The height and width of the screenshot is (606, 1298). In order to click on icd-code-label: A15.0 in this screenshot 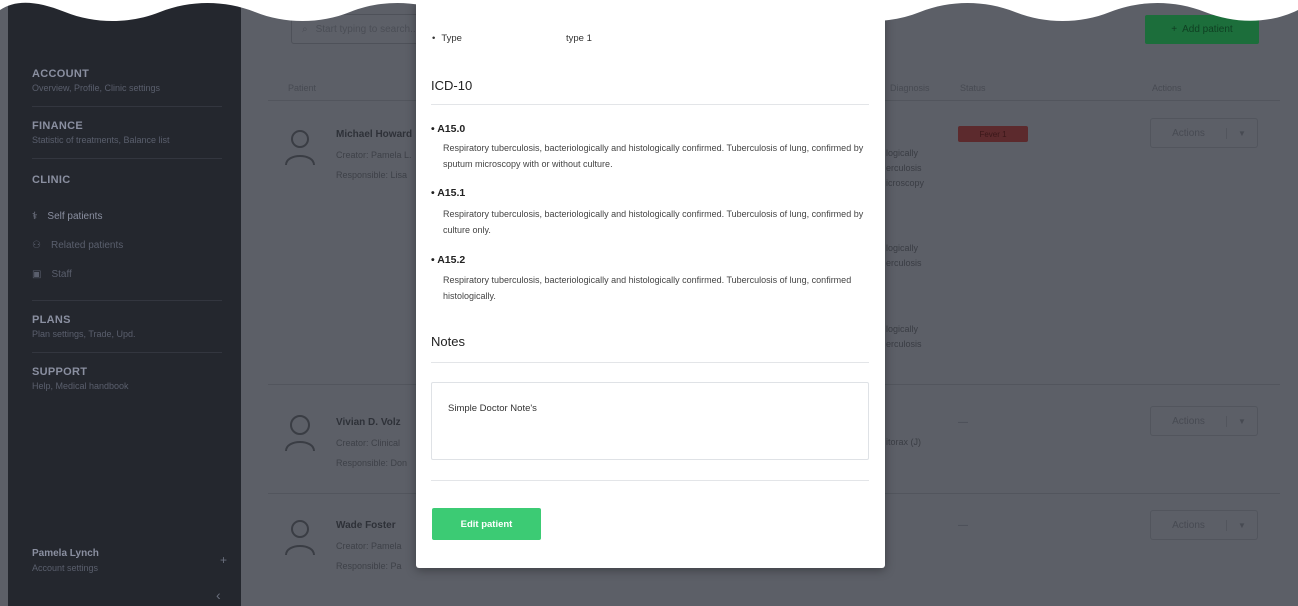, I will do `click(451, 129)`.